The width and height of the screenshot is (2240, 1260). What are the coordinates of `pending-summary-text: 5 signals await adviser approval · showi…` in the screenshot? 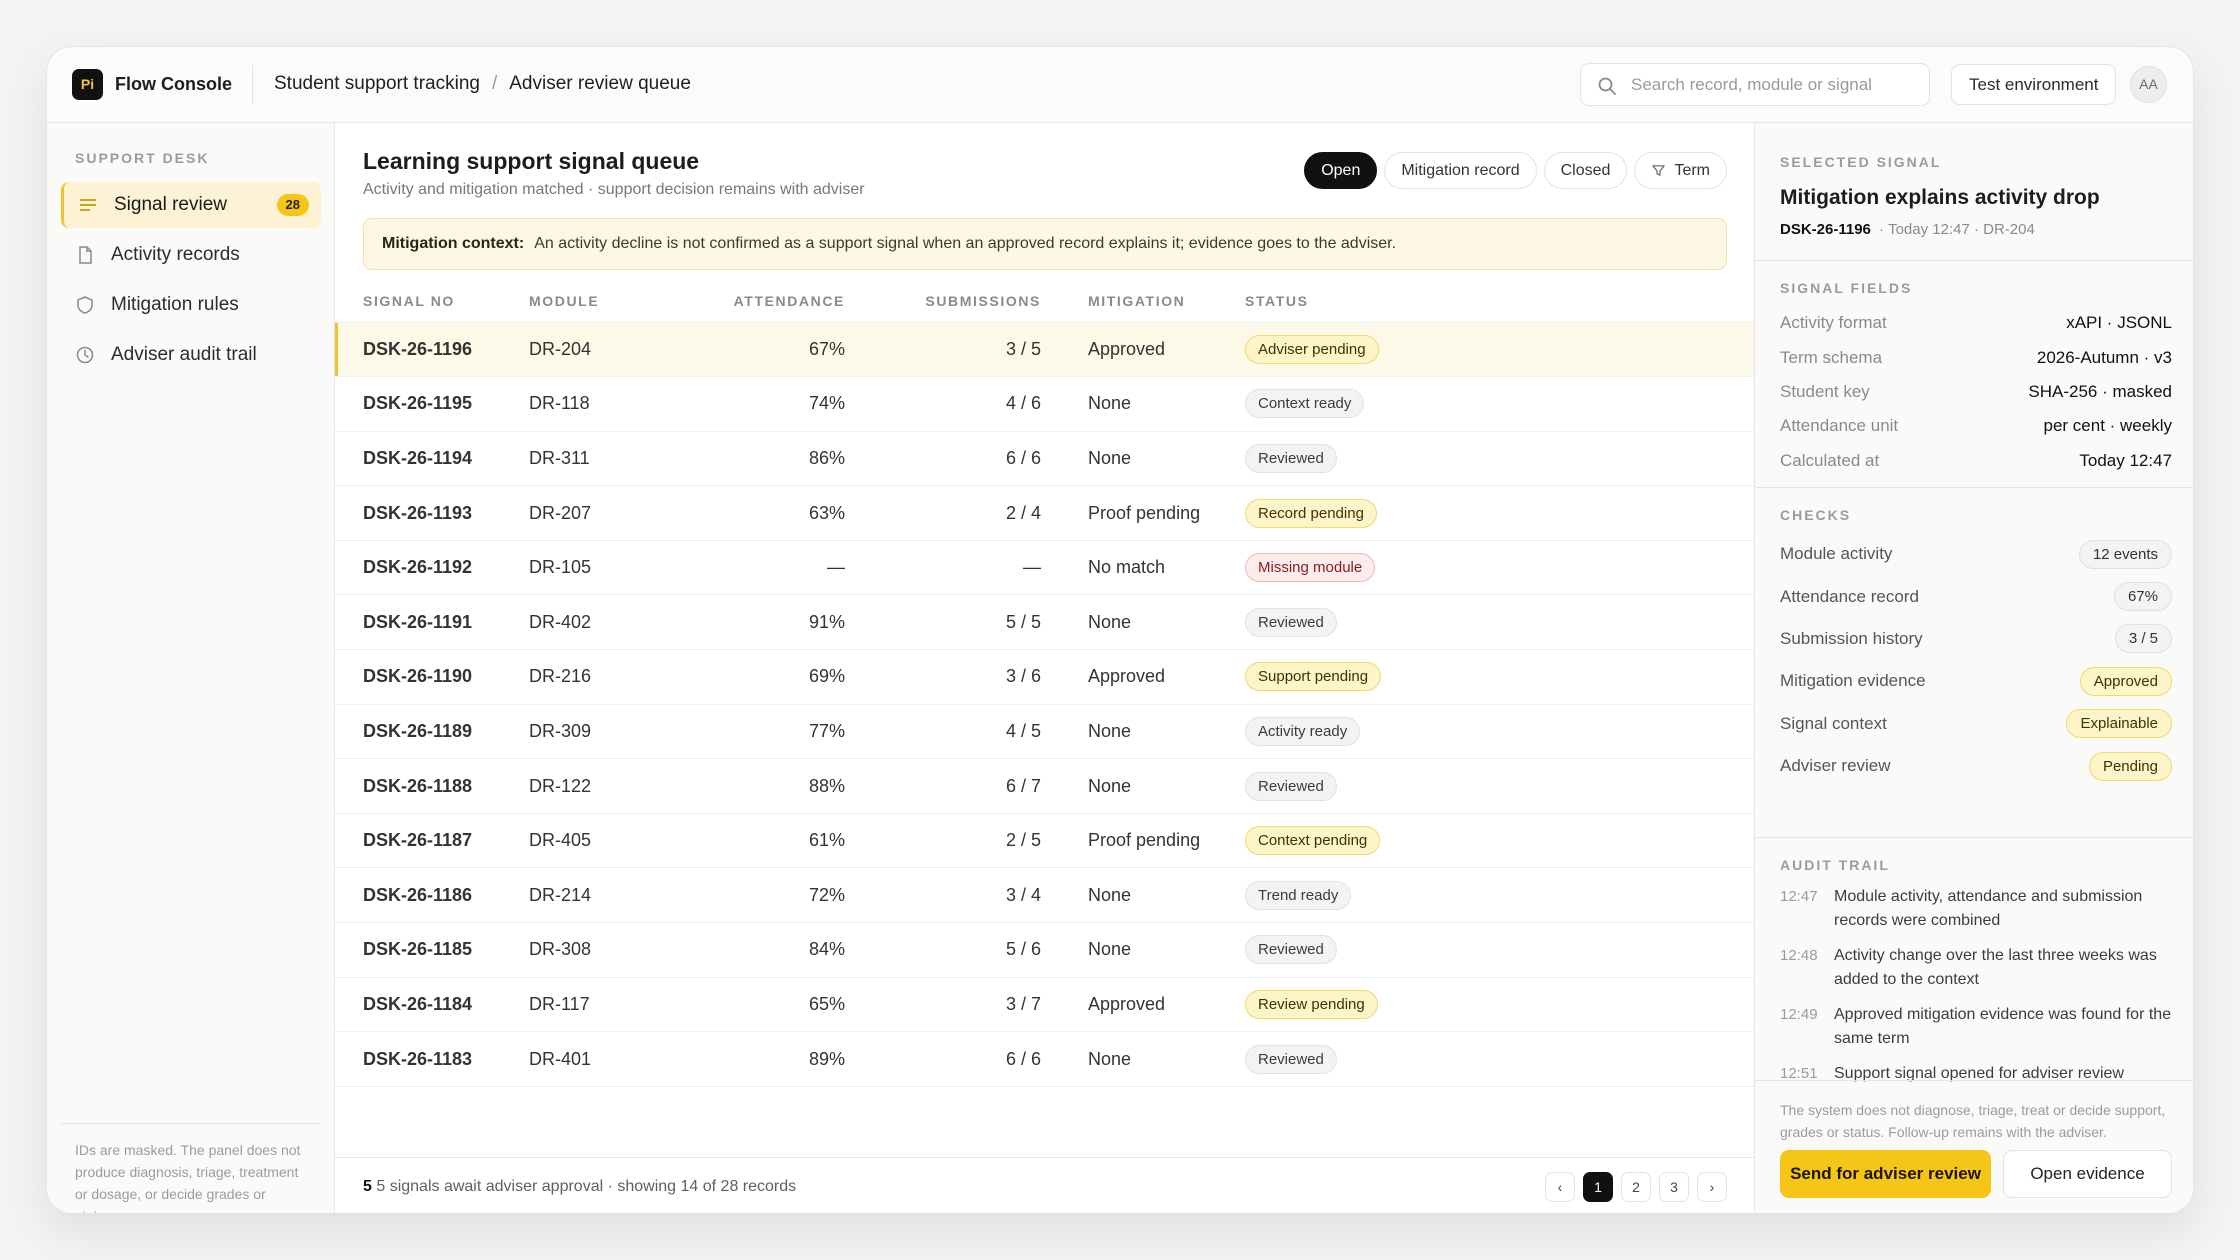 It's located at (586, 1186).